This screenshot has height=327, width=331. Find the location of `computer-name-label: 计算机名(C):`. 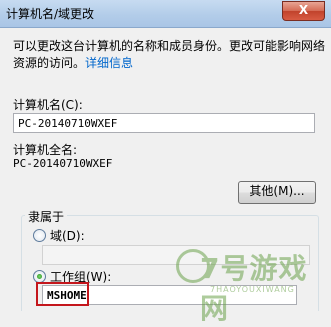

computer-name-label: 计算机名(C): is located at coordinates (48, 105).